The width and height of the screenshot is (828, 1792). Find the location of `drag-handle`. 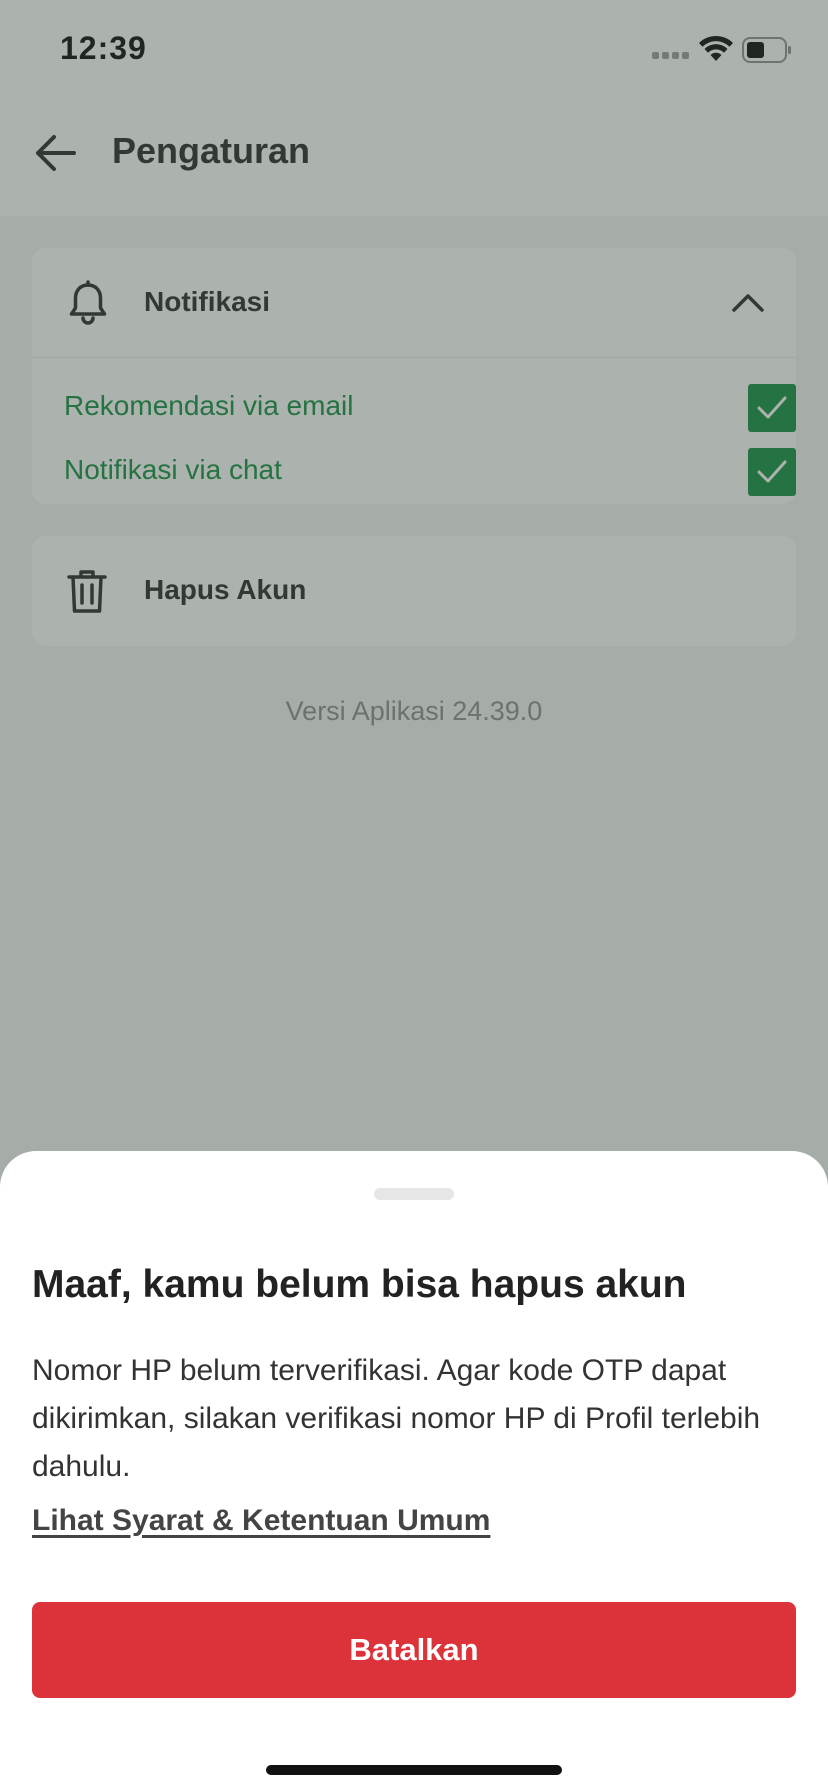

drag-handle is located at coordinates (414, 1194).